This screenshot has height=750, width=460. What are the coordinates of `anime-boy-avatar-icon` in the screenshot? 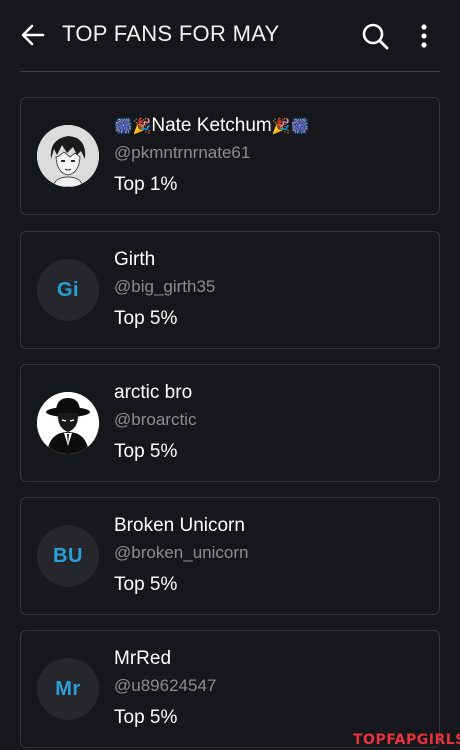 It's located at (68, 156).